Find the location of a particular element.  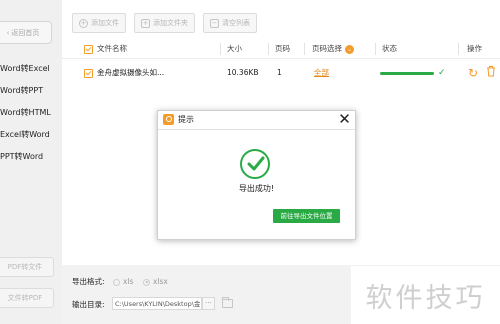

chevron-down-icon: ⌄ is located at coordinates (349, 49).